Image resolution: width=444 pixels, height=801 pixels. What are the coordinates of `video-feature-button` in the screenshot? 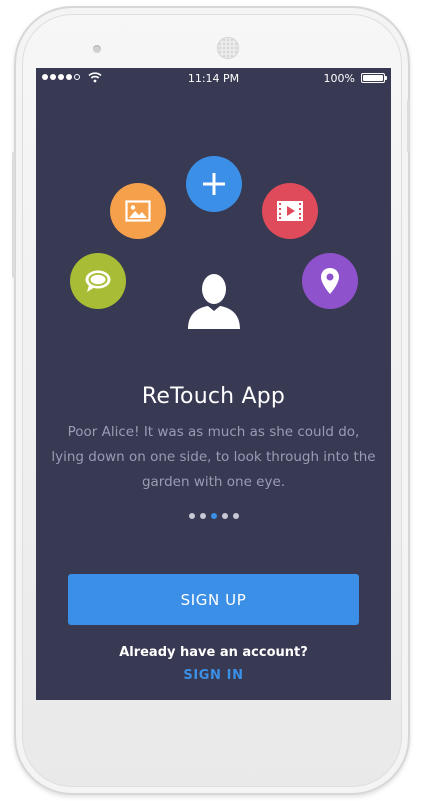 It's located at (290, 211).